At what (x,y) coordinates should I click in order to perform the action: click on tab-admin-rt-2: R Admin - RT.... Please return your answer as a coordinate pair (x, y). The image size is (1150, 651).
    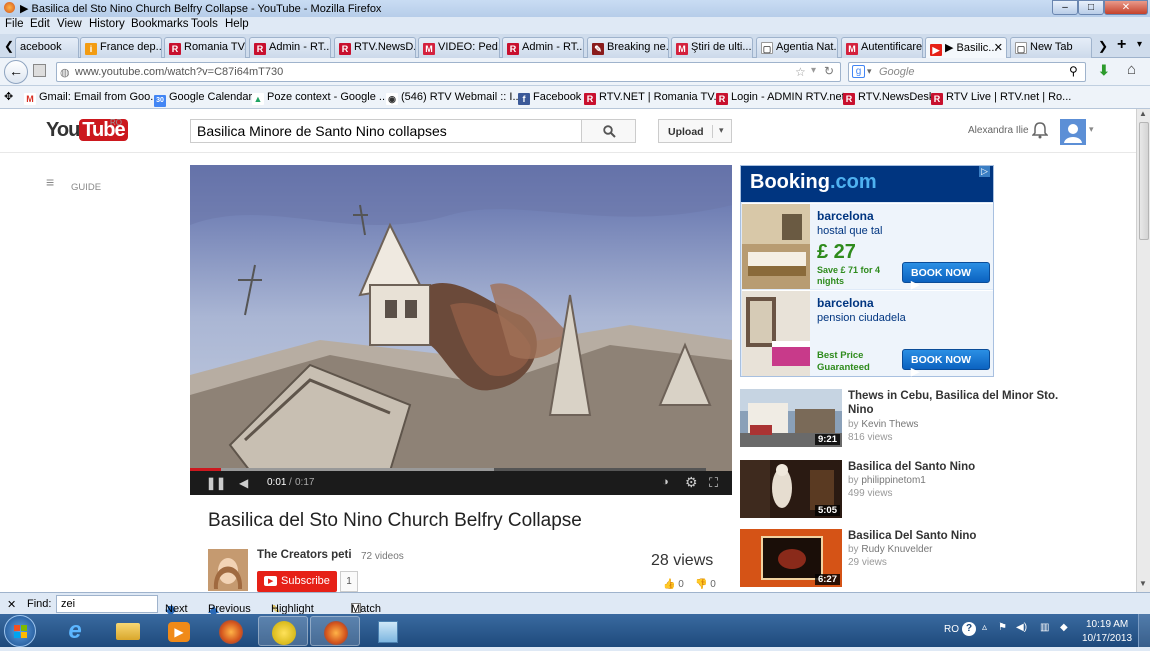
    Looking at the image, I should click on (543, 47).